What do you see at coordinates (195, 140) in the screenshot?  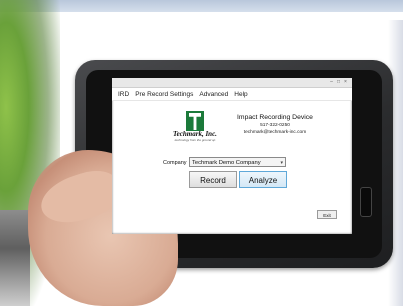 I see `logo-tagline: technology from the ground up` at bounding box center [195, 140].